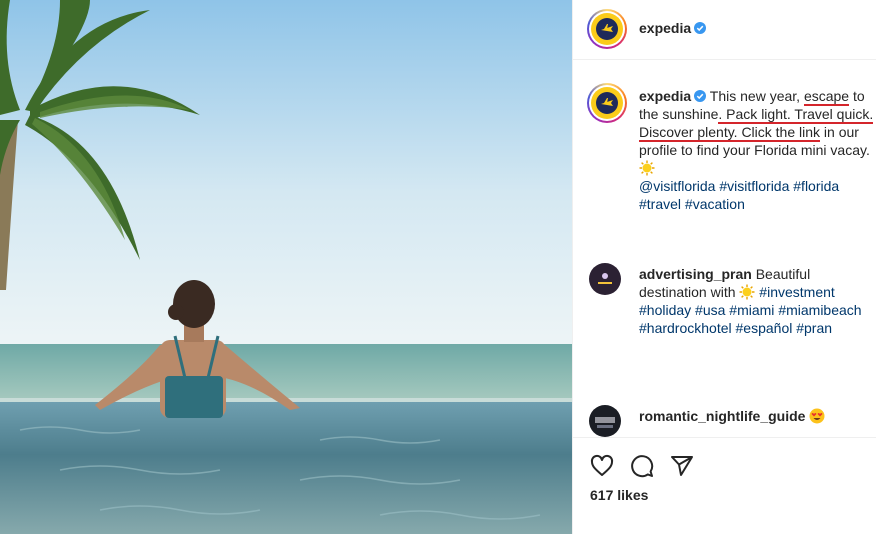 Image resolution: width=876 pixels, height=534 pixels. What do you see at coordinates (764, 328) in the screenshot?
I see `comment-tag: #español` at bounding box center [764, 328].